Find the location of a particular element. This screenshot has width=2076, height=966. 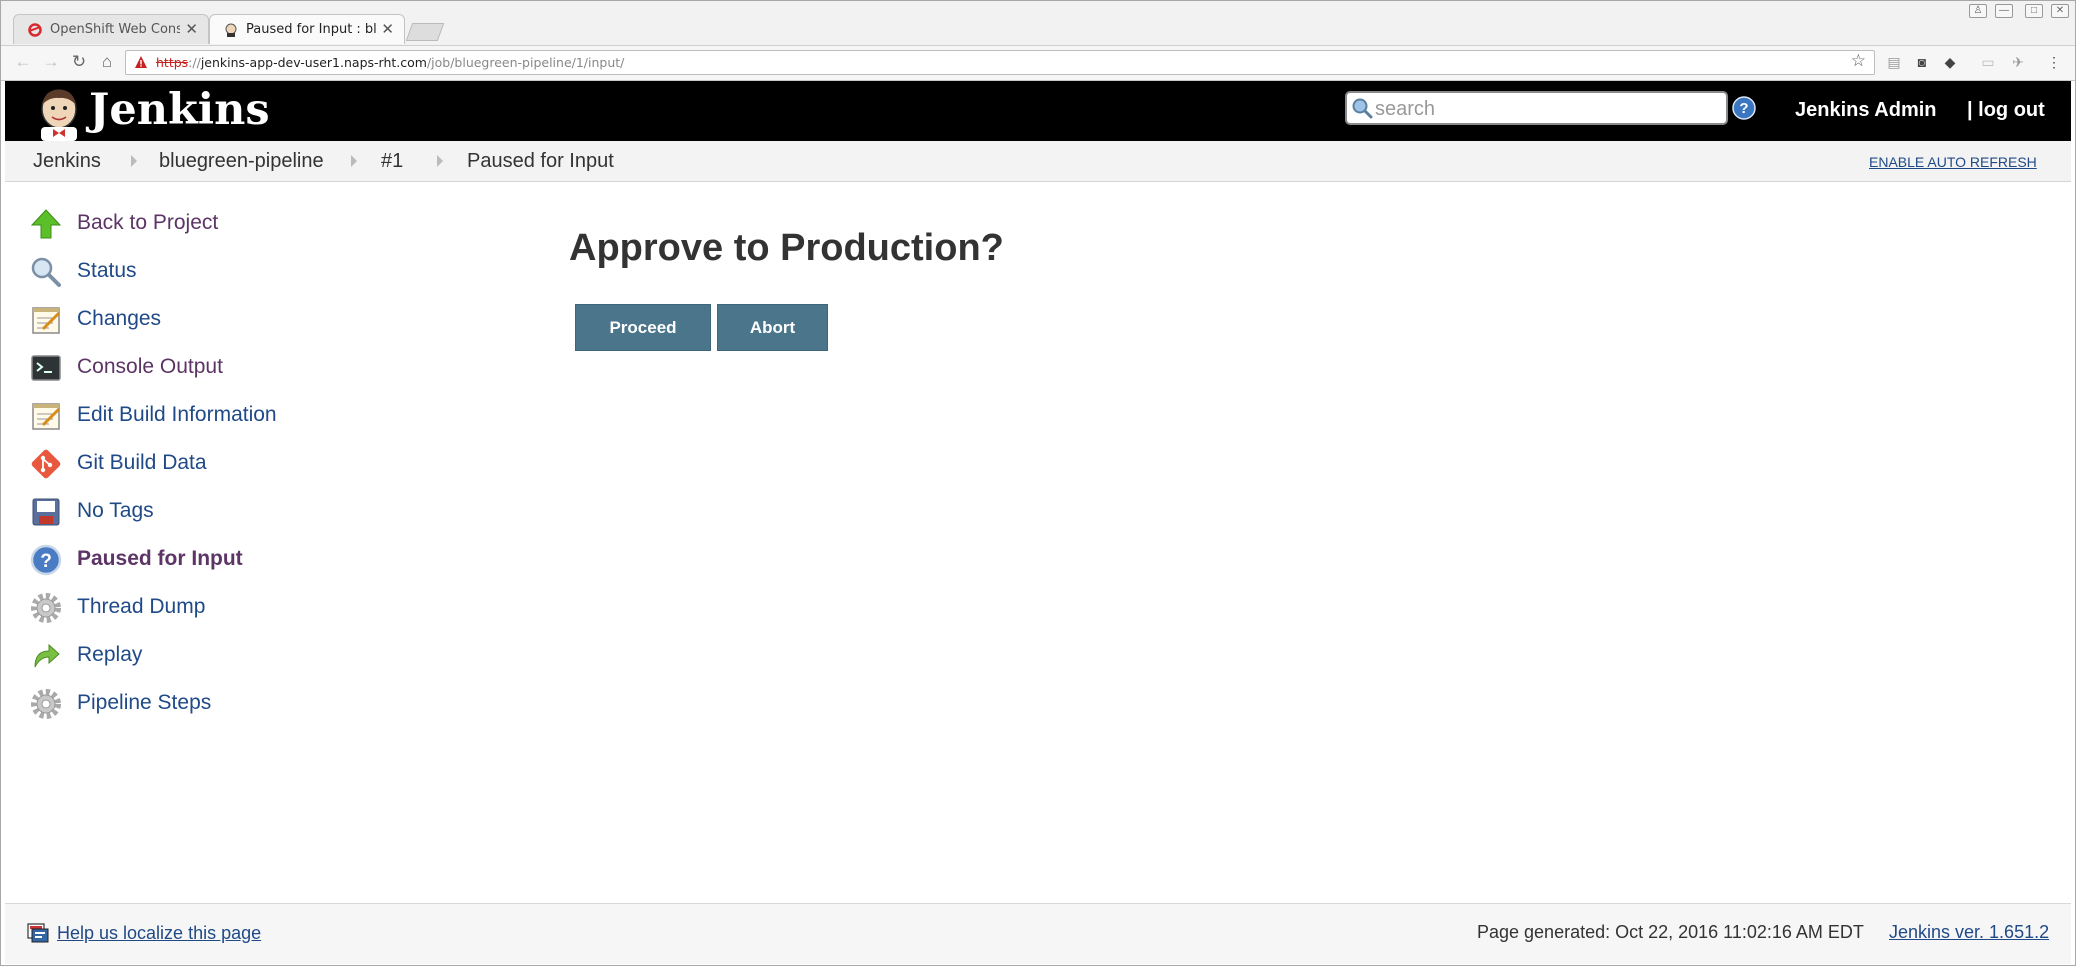

task-label: Paused for Input is located at coordinates (160, 558).